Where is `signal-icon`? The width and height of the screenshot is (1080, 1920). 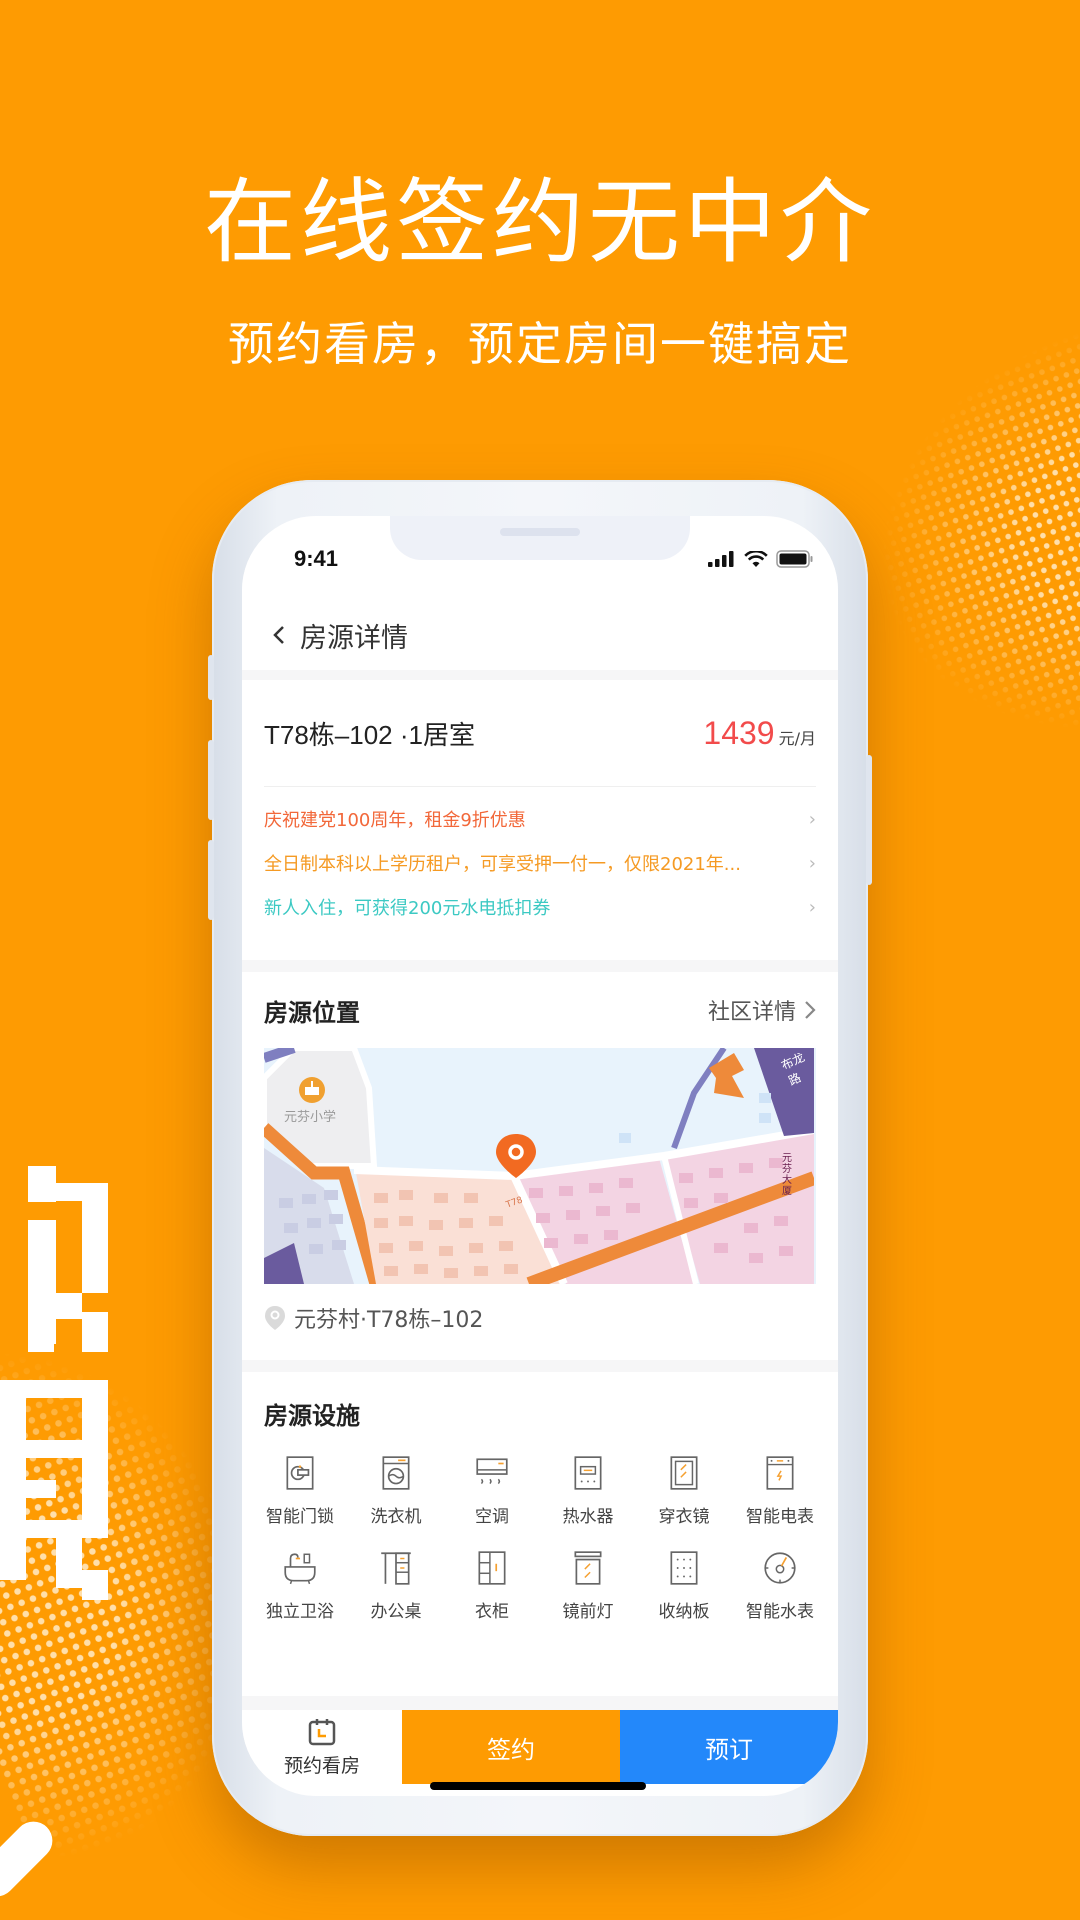
signal-icon is located at coordinates (721, 559).